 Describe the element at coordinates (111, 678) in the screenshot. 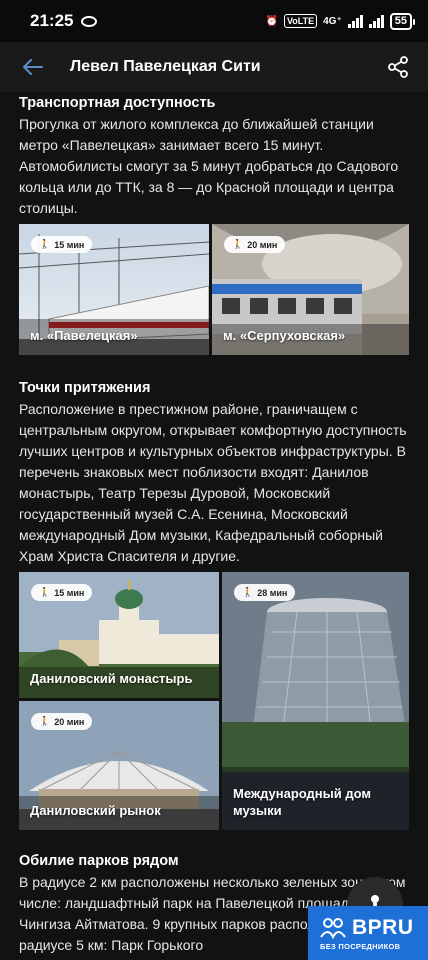

I see `tile-label: Даниловский монастырь` at that location.